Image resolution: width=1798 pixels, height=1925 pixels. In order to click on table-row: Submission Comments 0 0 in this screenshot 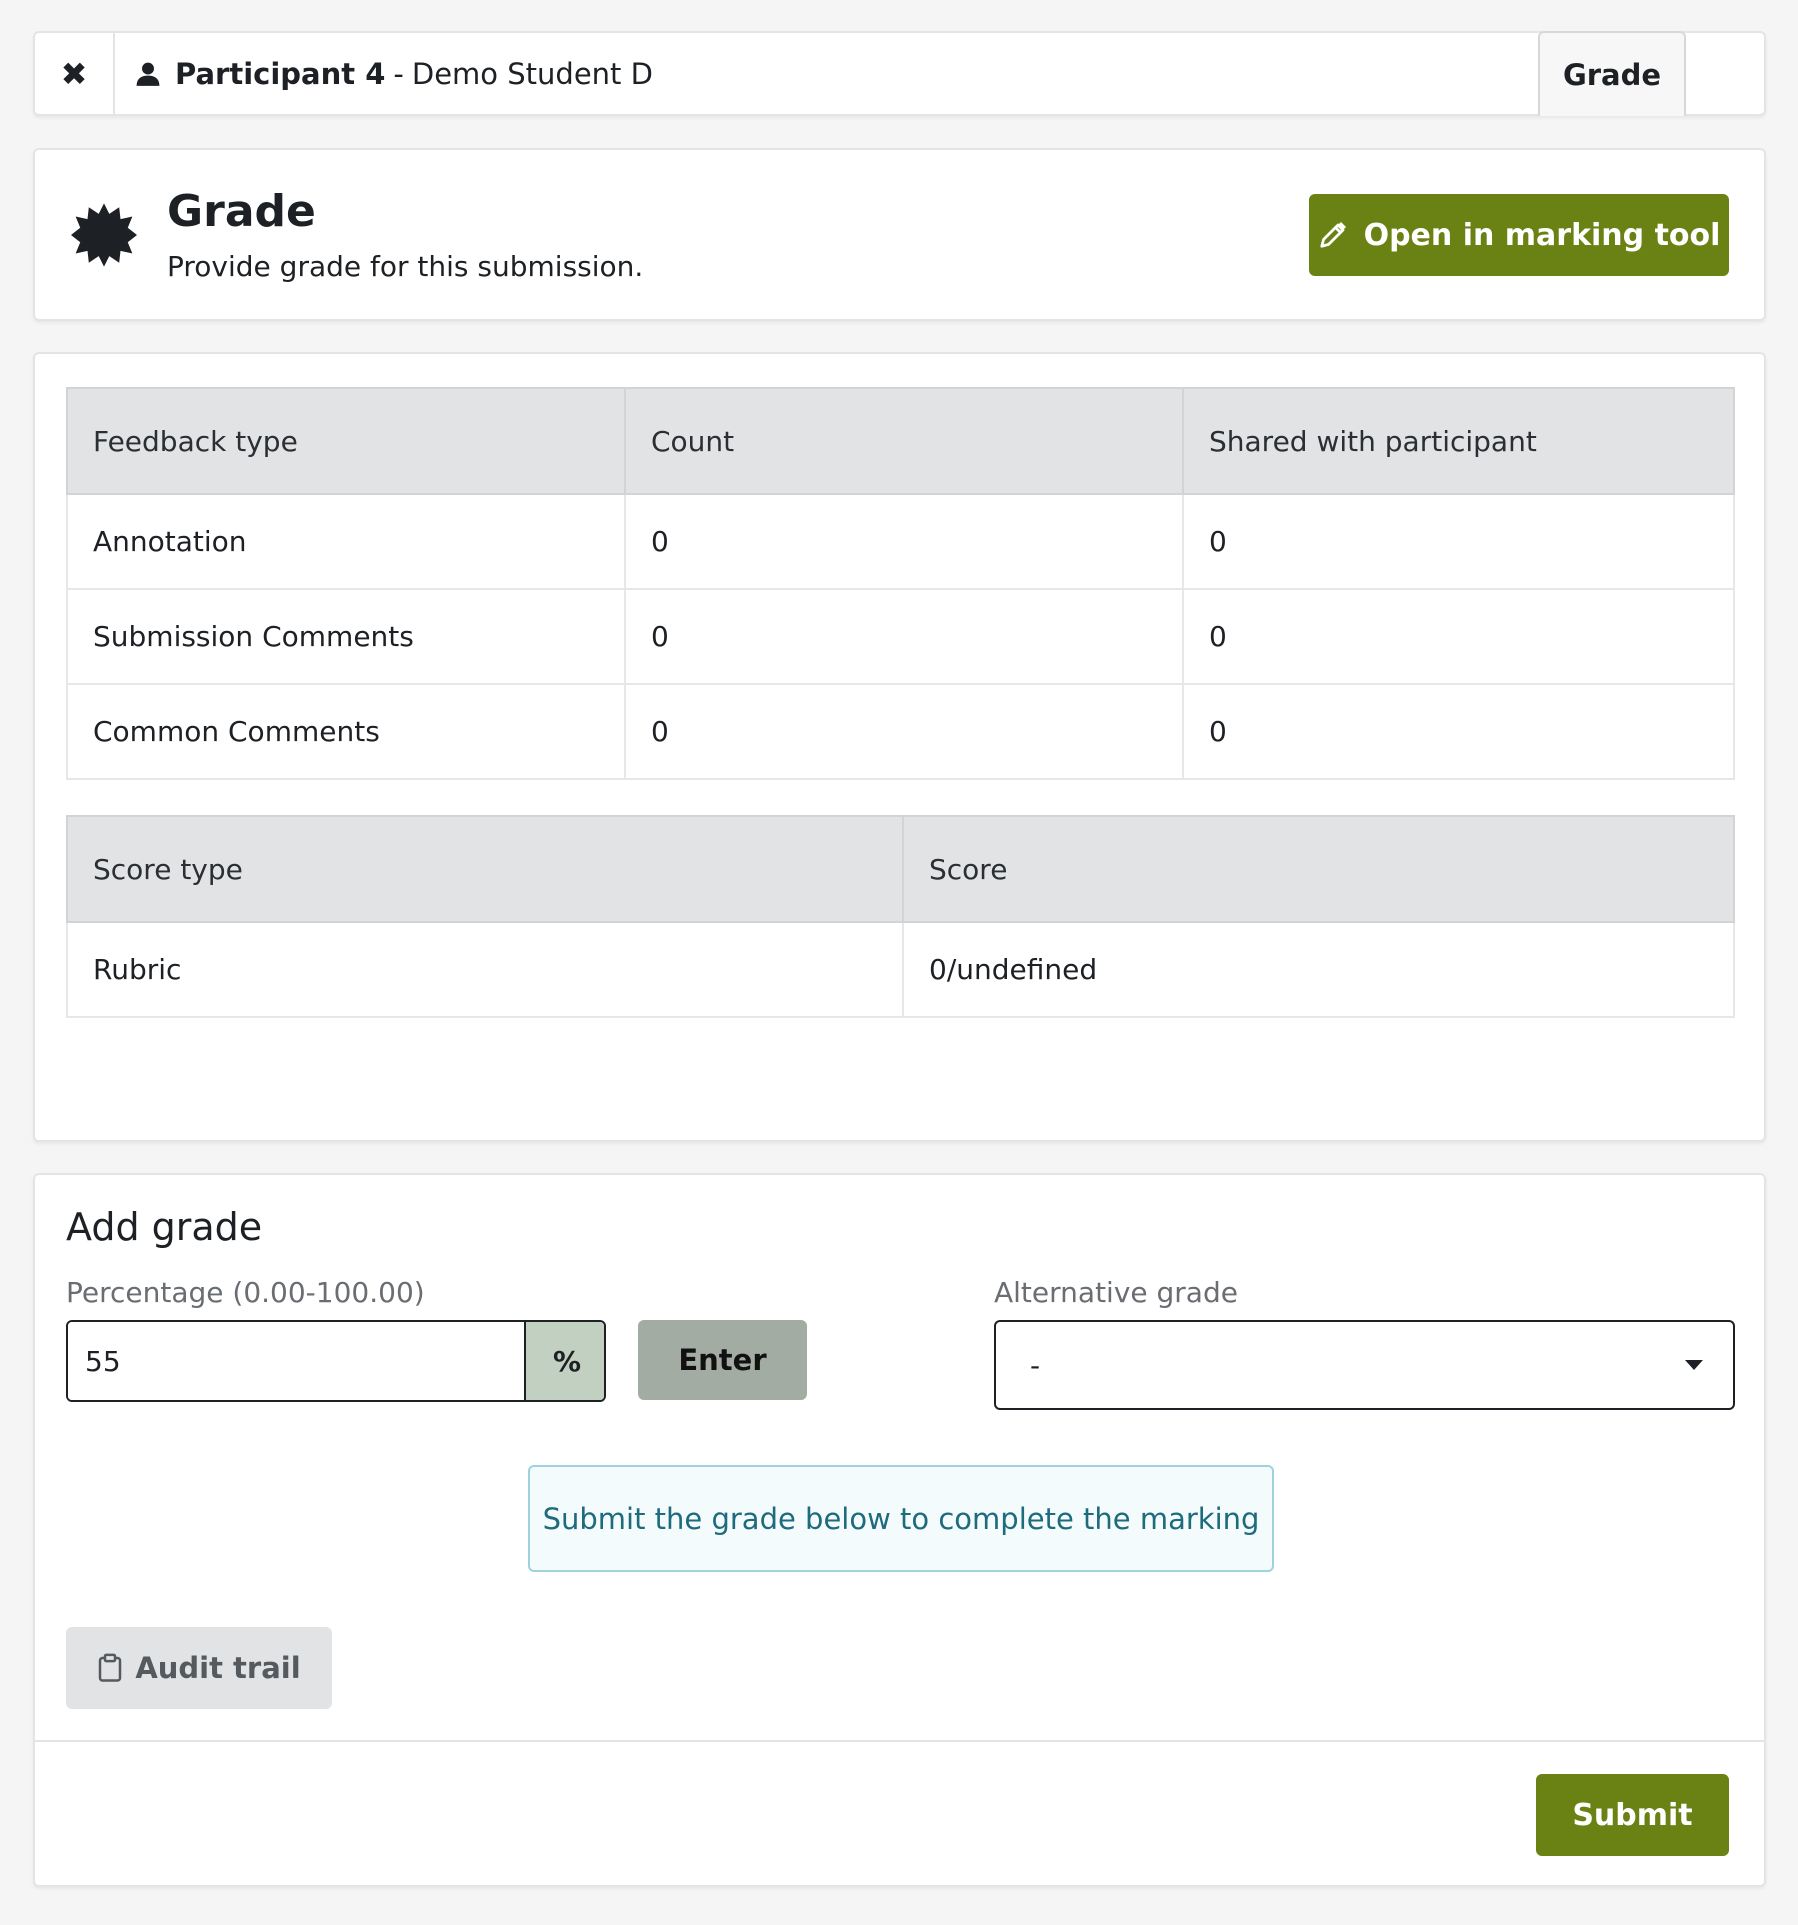, I will do `click(900, 636)`.